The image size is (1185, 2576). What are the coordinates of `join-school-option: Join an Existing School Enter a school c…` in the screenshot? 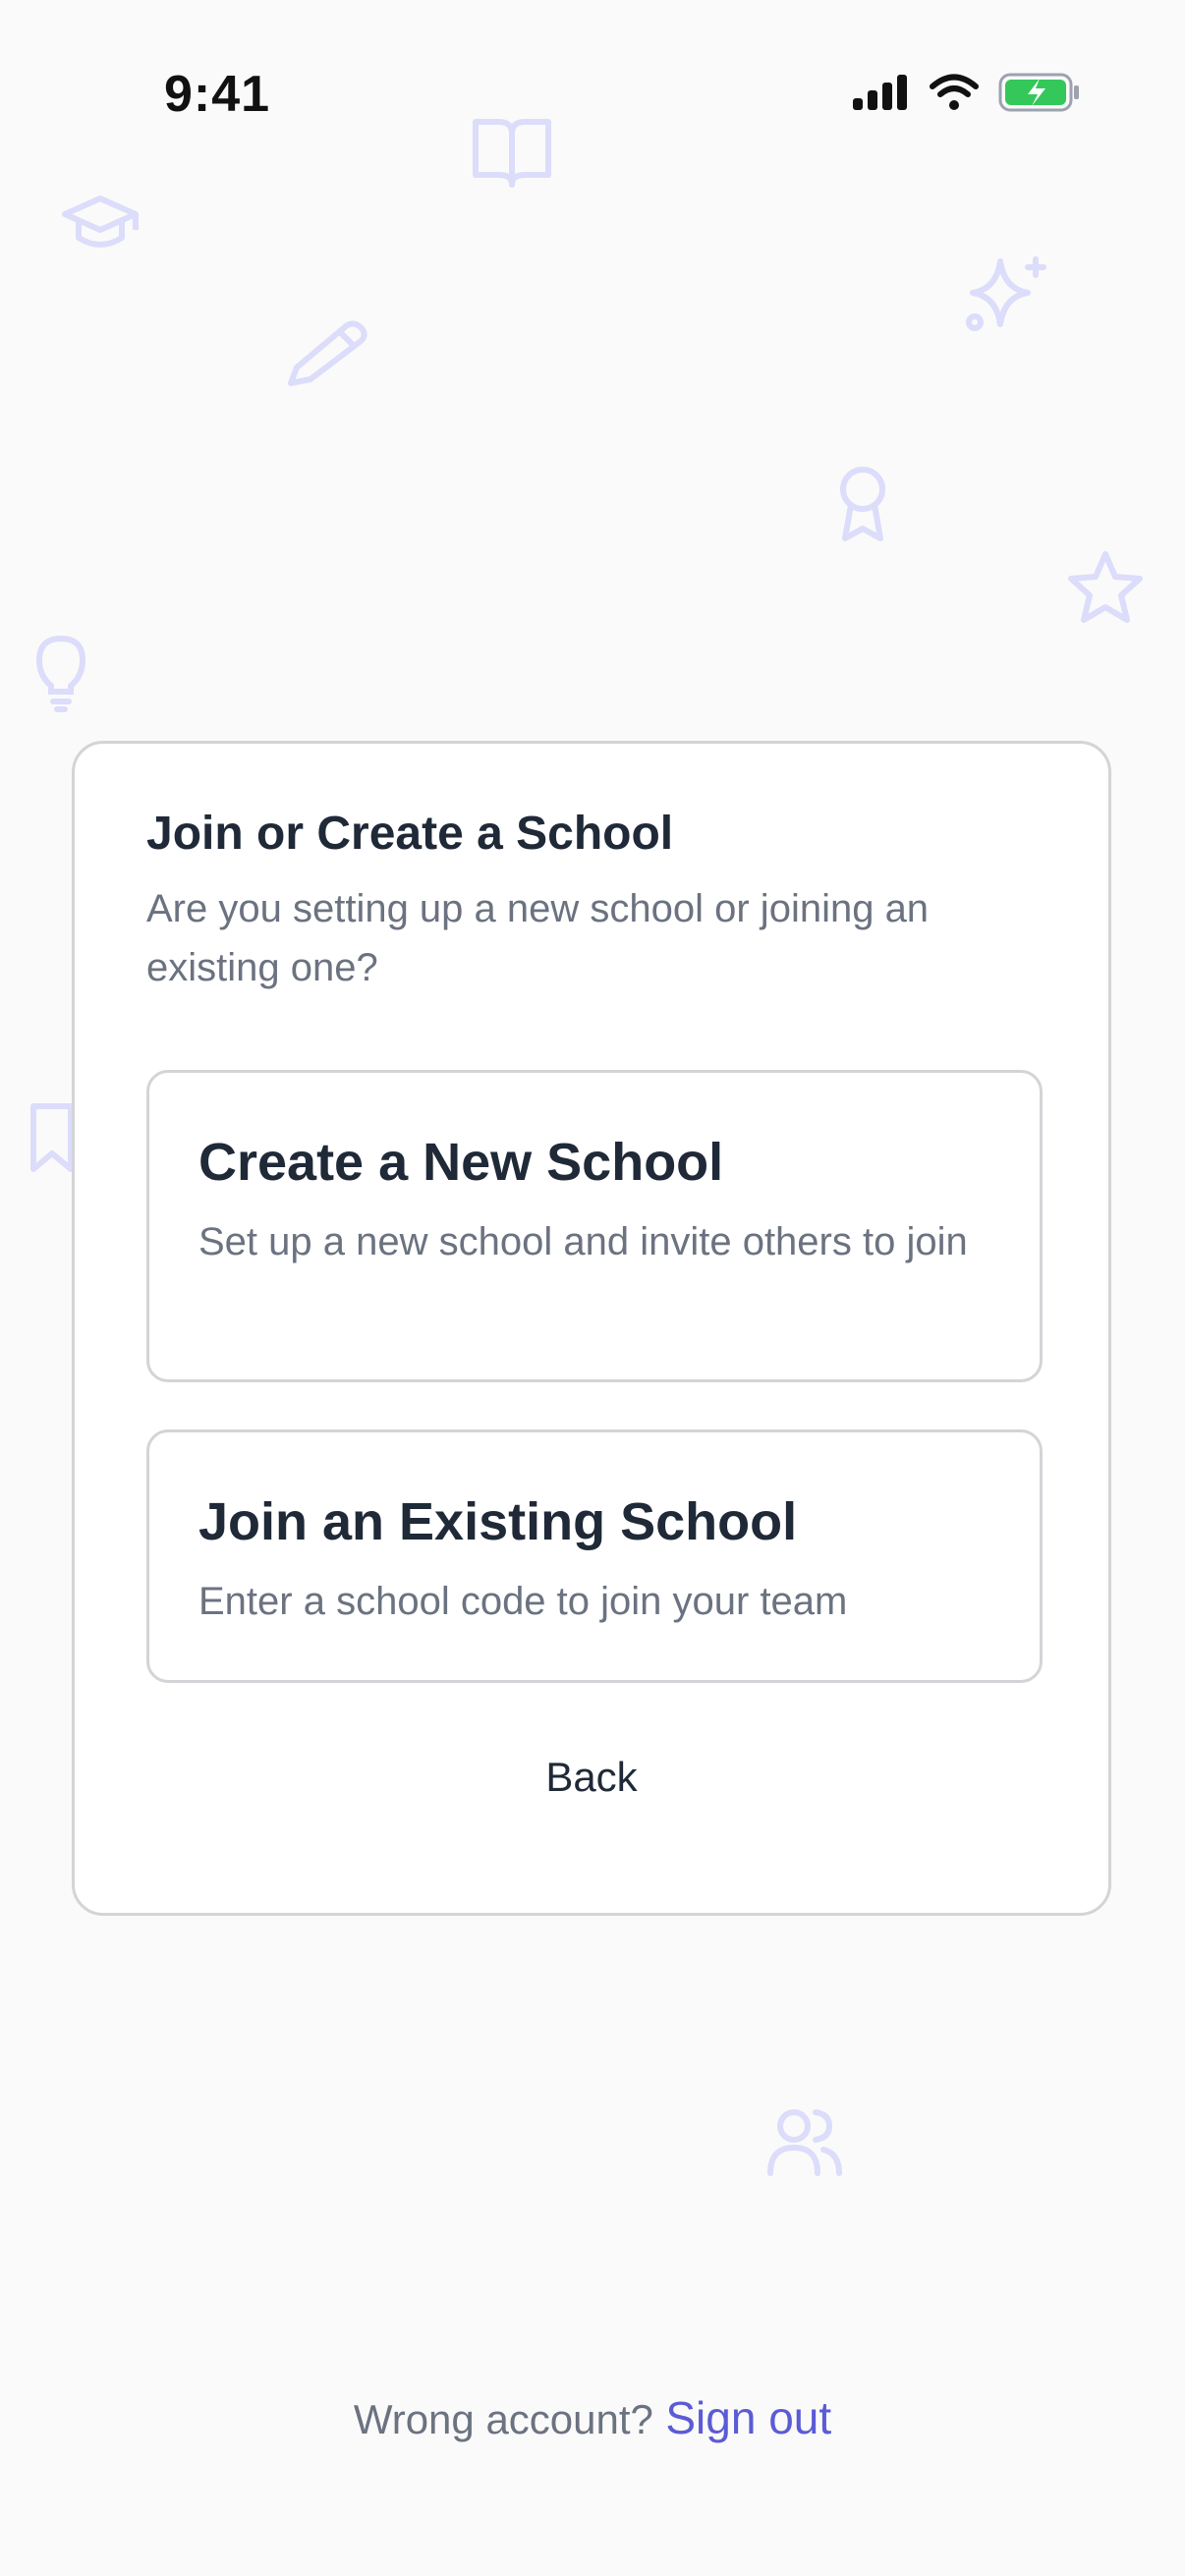 It's located at (594, 1556).